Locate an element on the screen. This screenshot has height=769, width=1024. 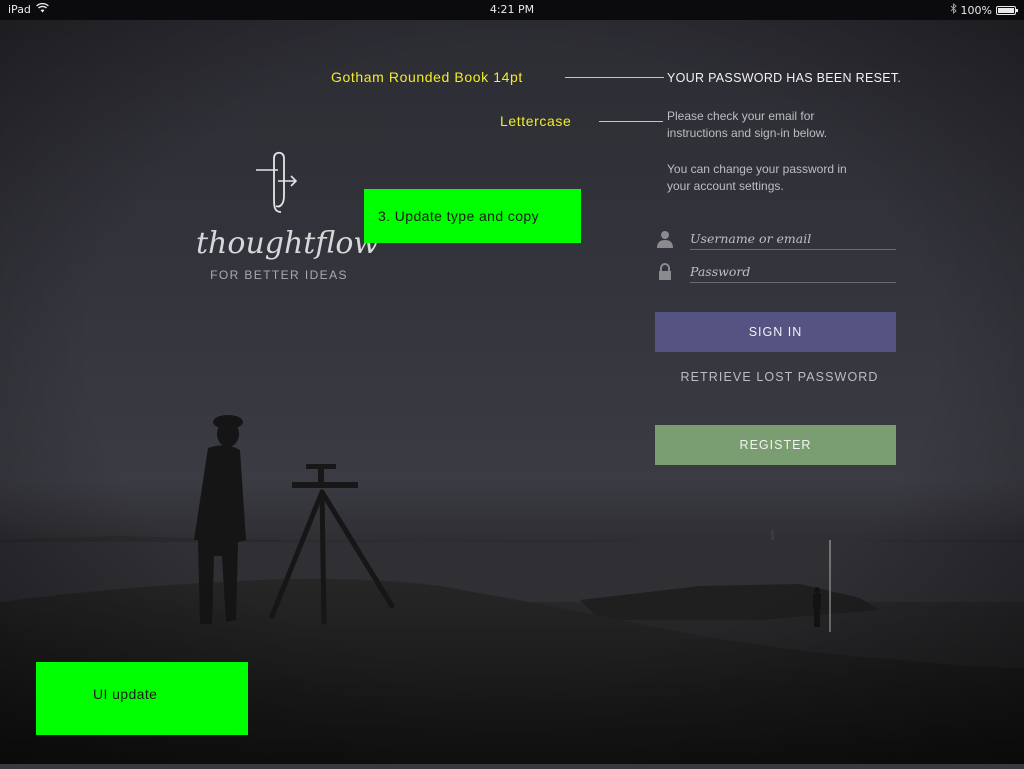
settings-message-line: your account settings. is located at coordinates (725, 186).